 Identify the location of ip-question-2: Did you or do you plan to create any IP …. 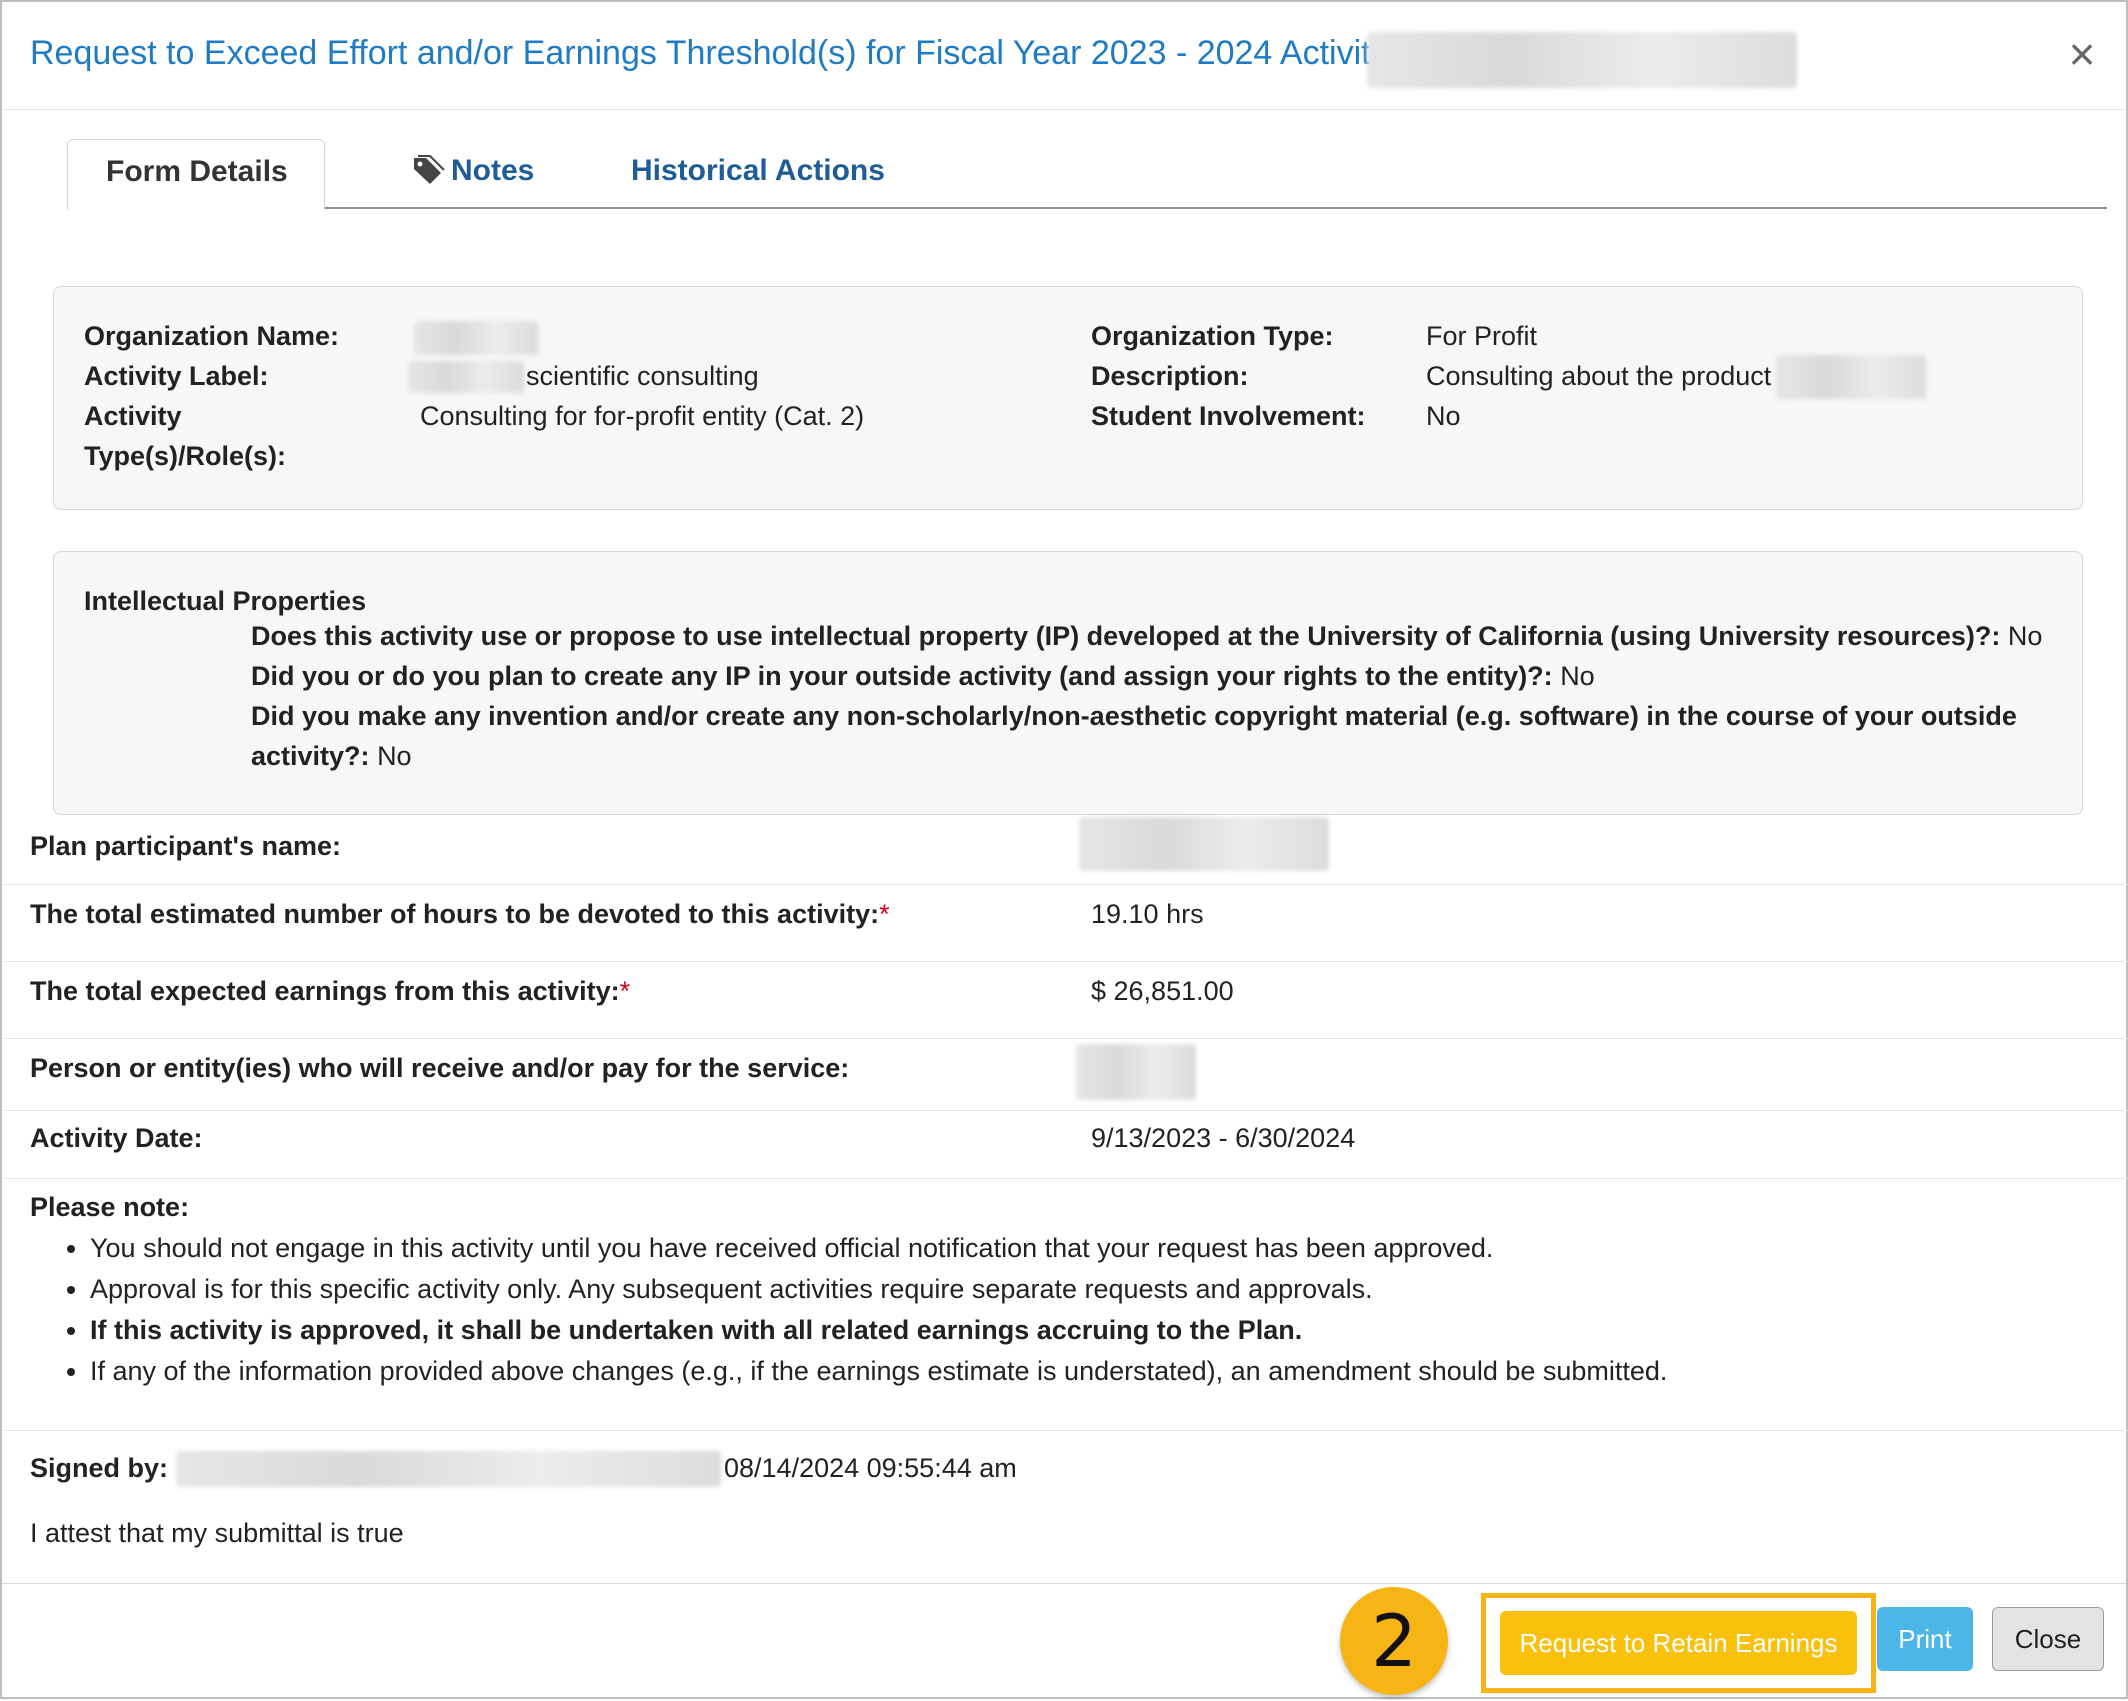
(1161, 676).